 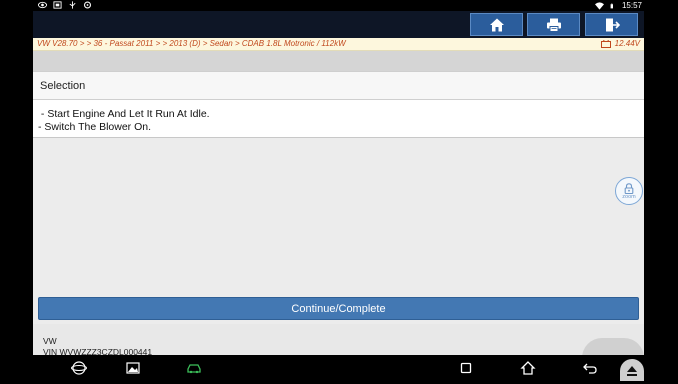 I want to click on screenshot-icon, so click(x=57, y=5).